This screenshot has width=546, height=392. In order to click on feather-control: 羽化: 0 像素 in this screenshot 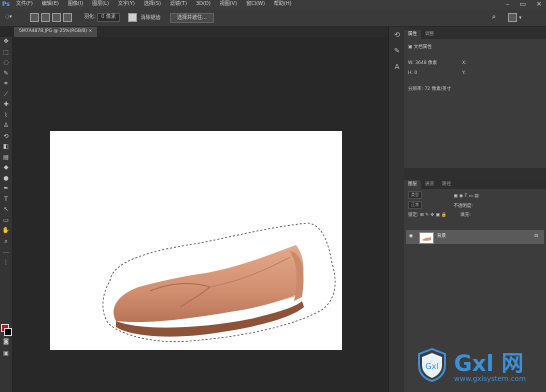, I will do `click(102, 17)`.